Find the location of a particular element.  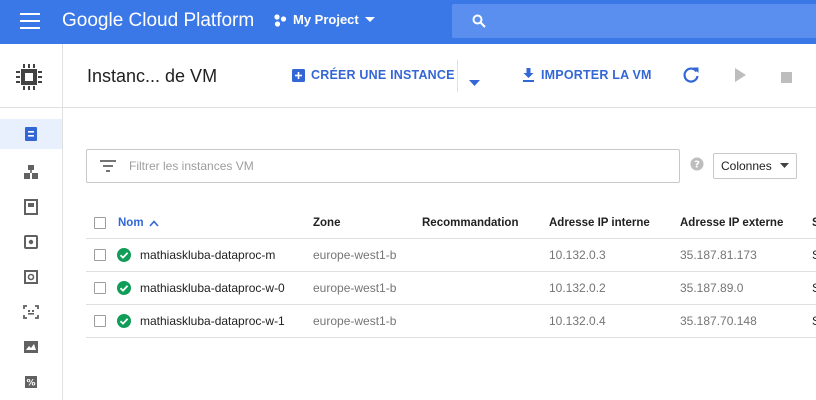

disks-icon is located at coordinates (31, 242).